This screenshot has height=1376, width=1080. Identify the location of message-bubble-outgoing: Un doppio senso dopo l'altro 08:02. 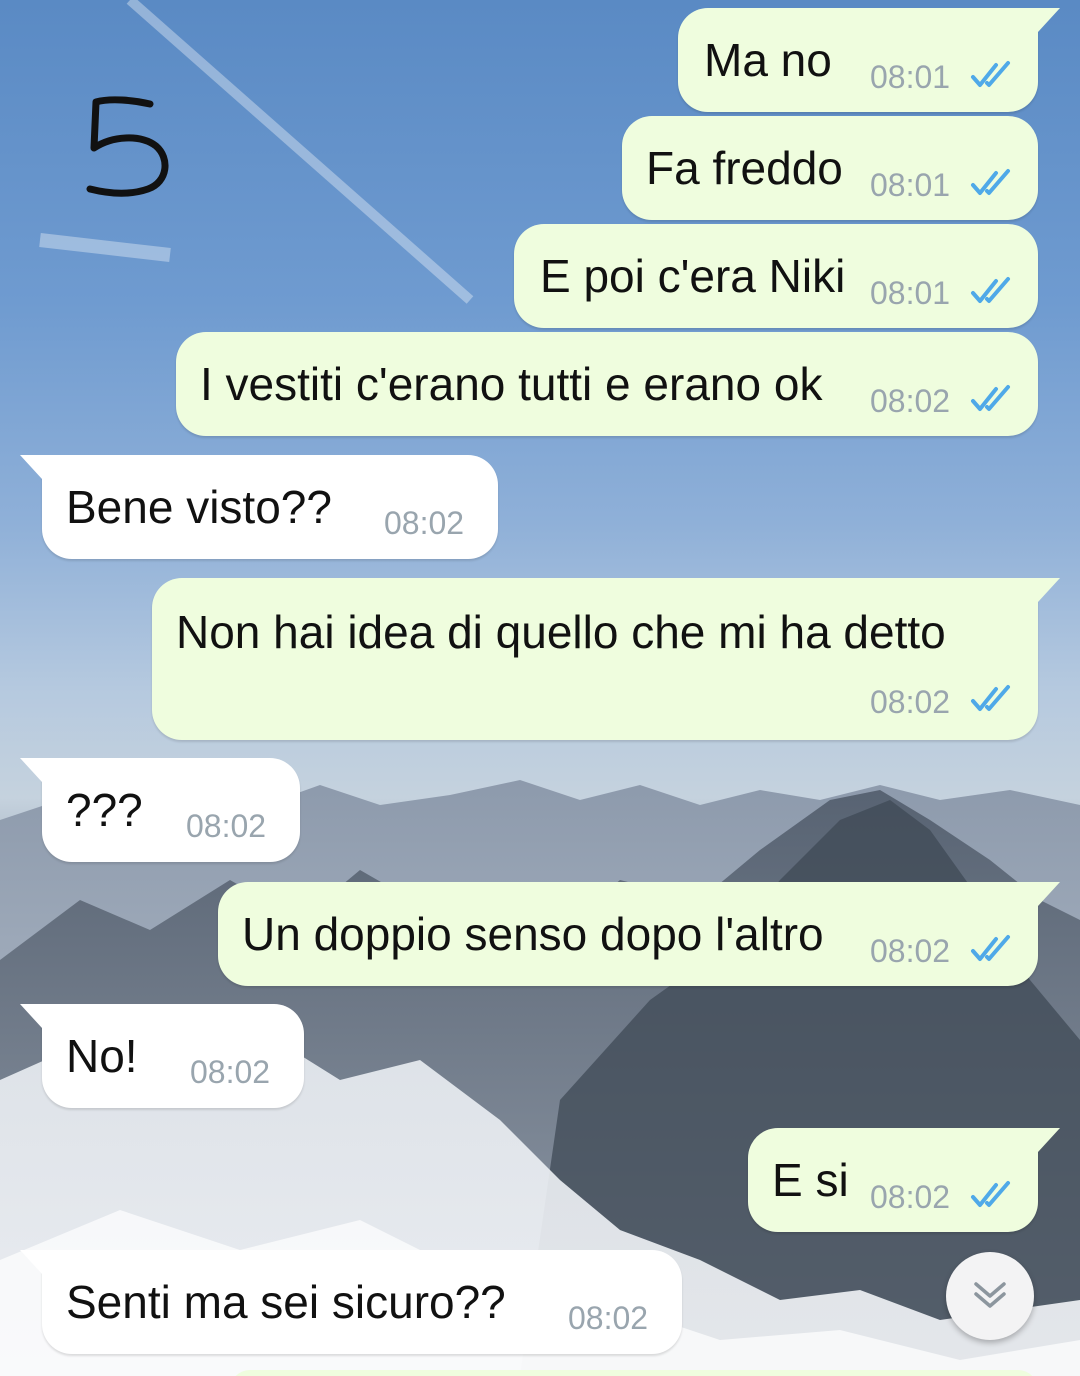
(639, 934).